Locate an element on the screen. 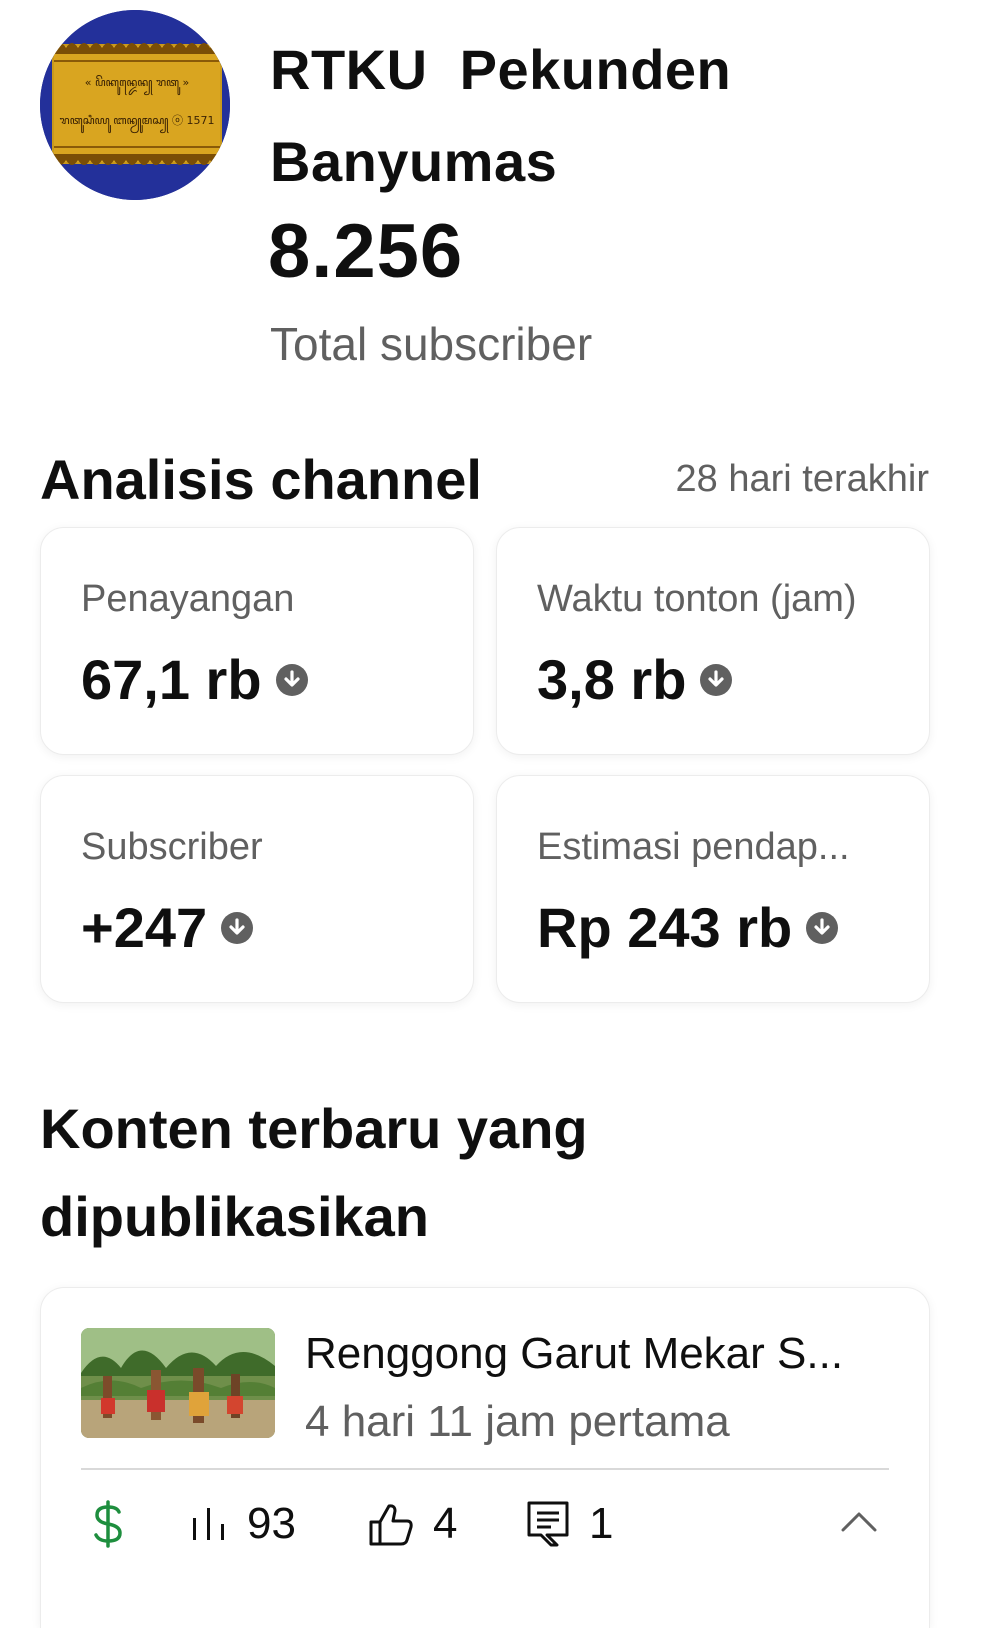 This screenshot has height=1628, width=989. likes-metric: 4 is located at coordinates (412, 1524).